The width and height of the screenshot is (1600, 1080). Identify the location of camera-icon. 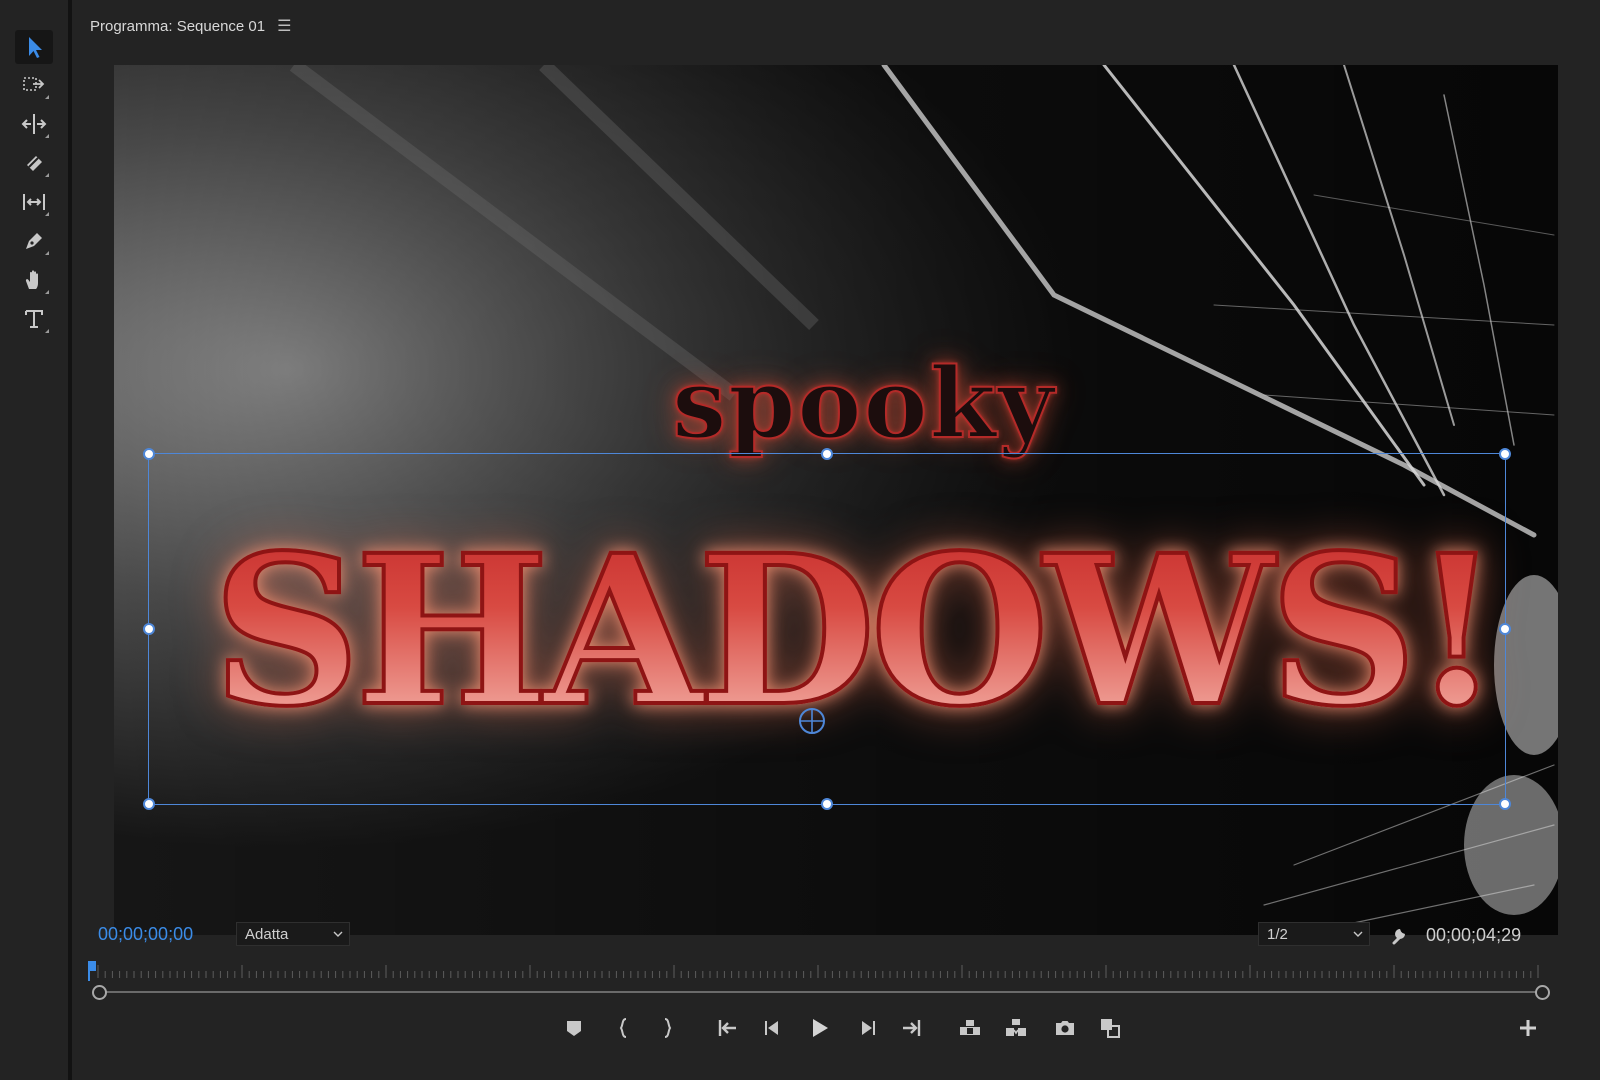
(1065, 1028).